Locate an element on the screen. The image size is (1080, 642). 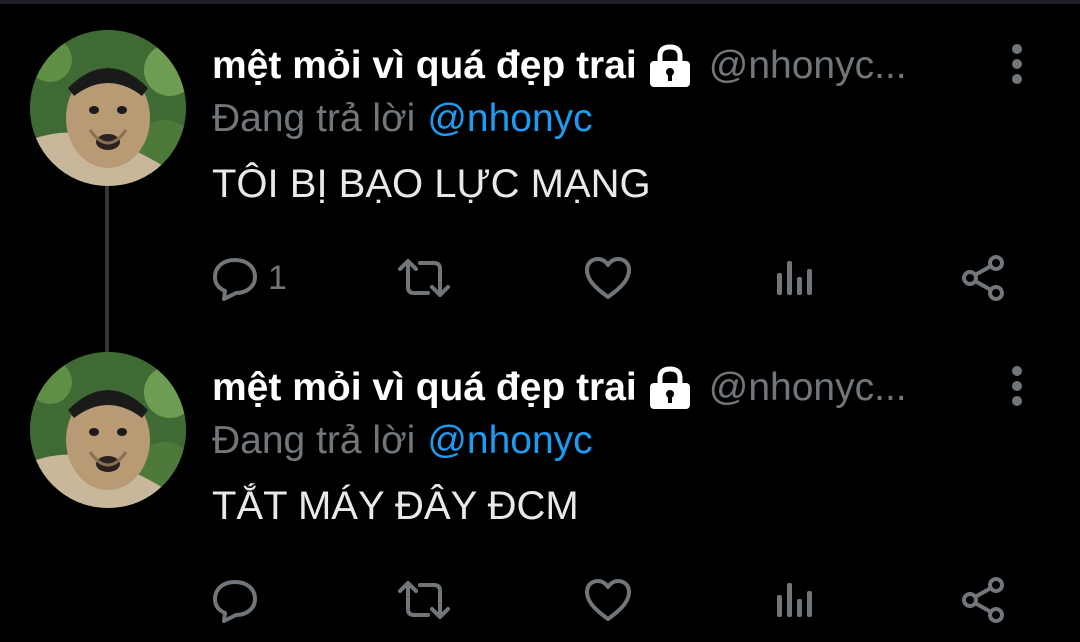
tweet-action-bar is located at coordinates (622, 600).